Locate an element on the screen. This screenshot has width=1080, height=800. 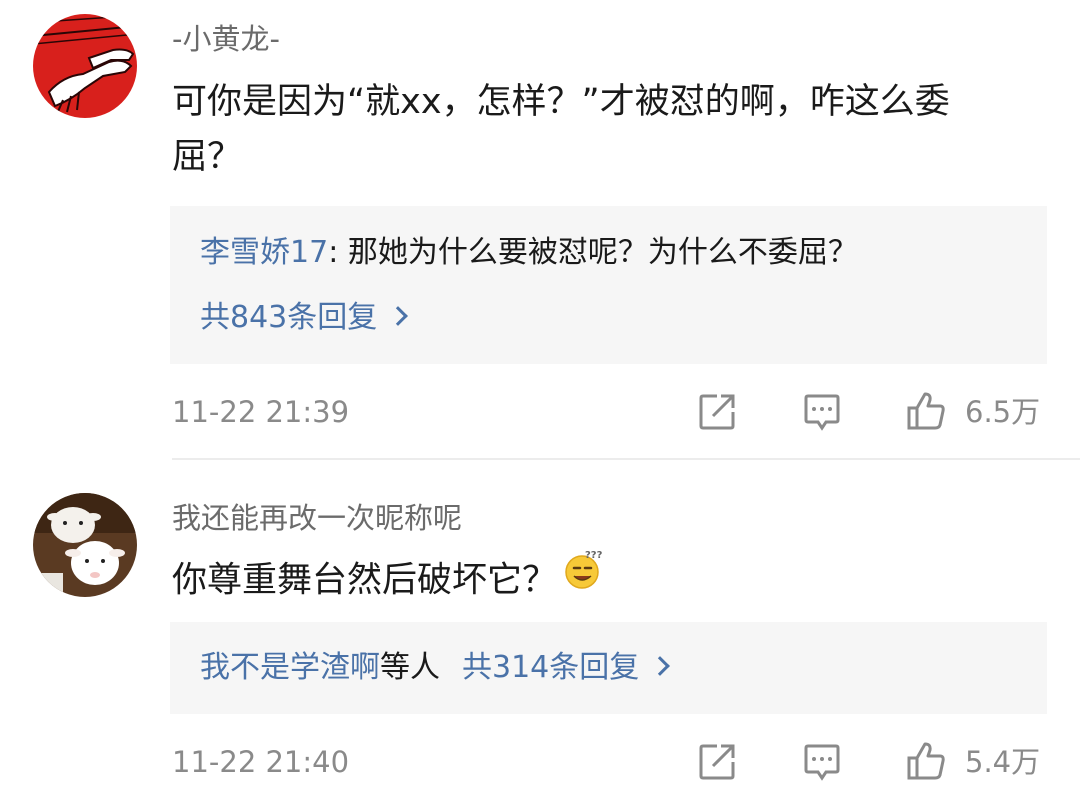
comment-username: 我还能再改一次昵称呢 is located at coordinates (317, 518).